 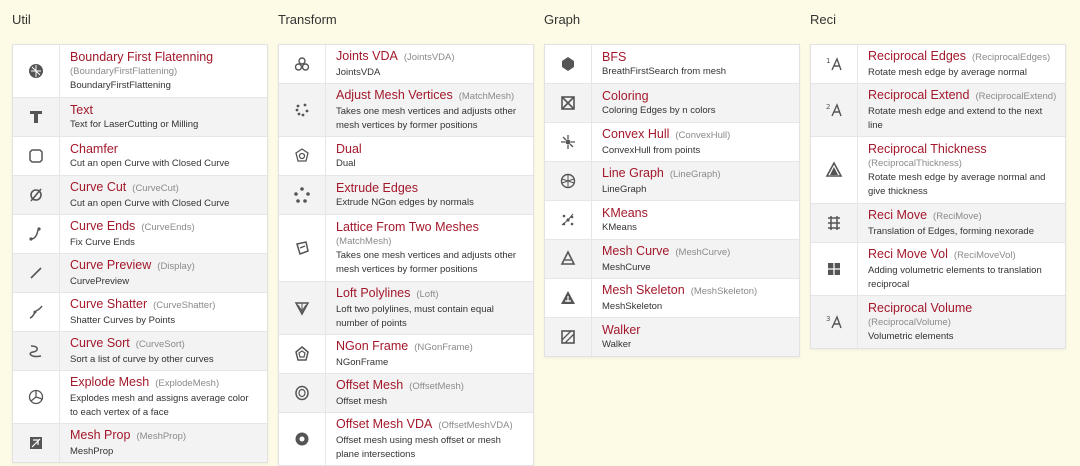 What do you see at coordinates (307, 19) in the screenshot?
I see `column-title: Transform` at bounding box center [307, 19].